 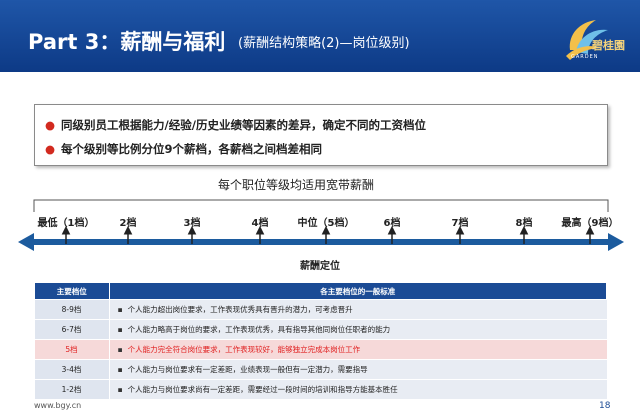 I want to click on footer-url: www.bgy.cn, so click(x=58, y=405).